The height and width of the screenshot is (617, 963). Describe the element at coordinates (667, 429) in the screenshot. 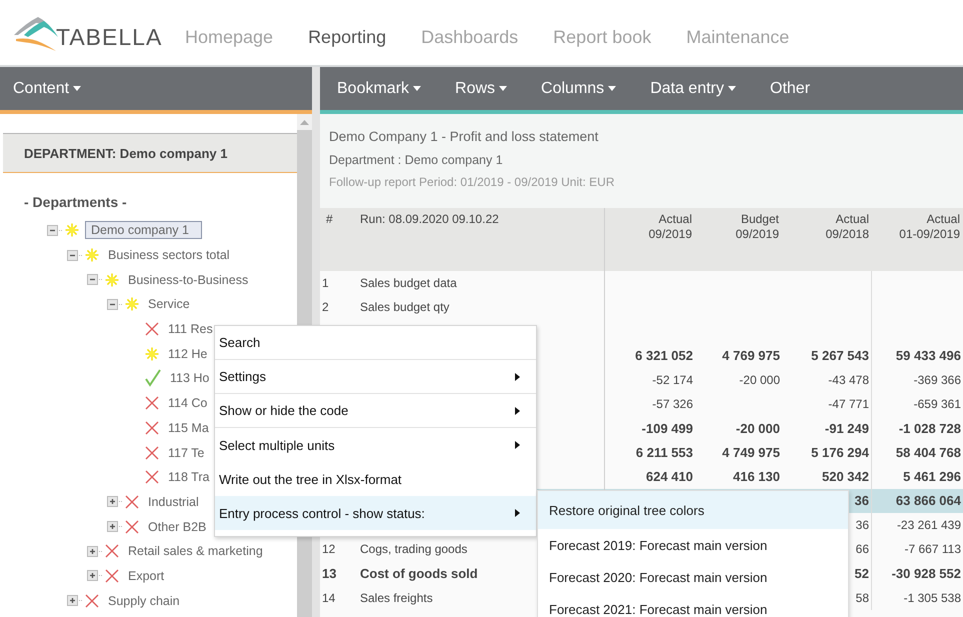

I see `table-cell-text: -109 499` at that location.